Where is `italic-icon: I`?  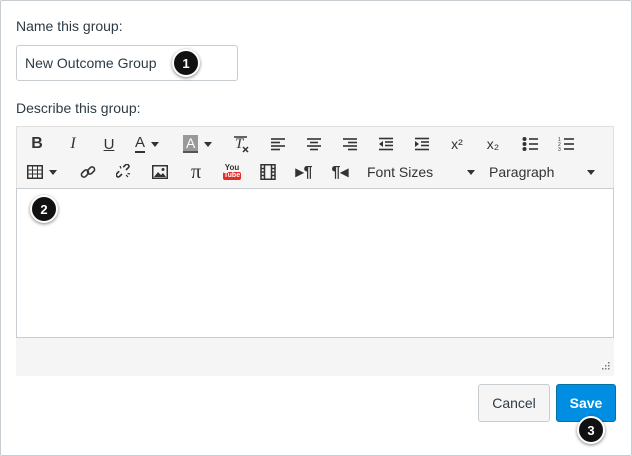
italic-icon: I is located at coordinates (73, 144).